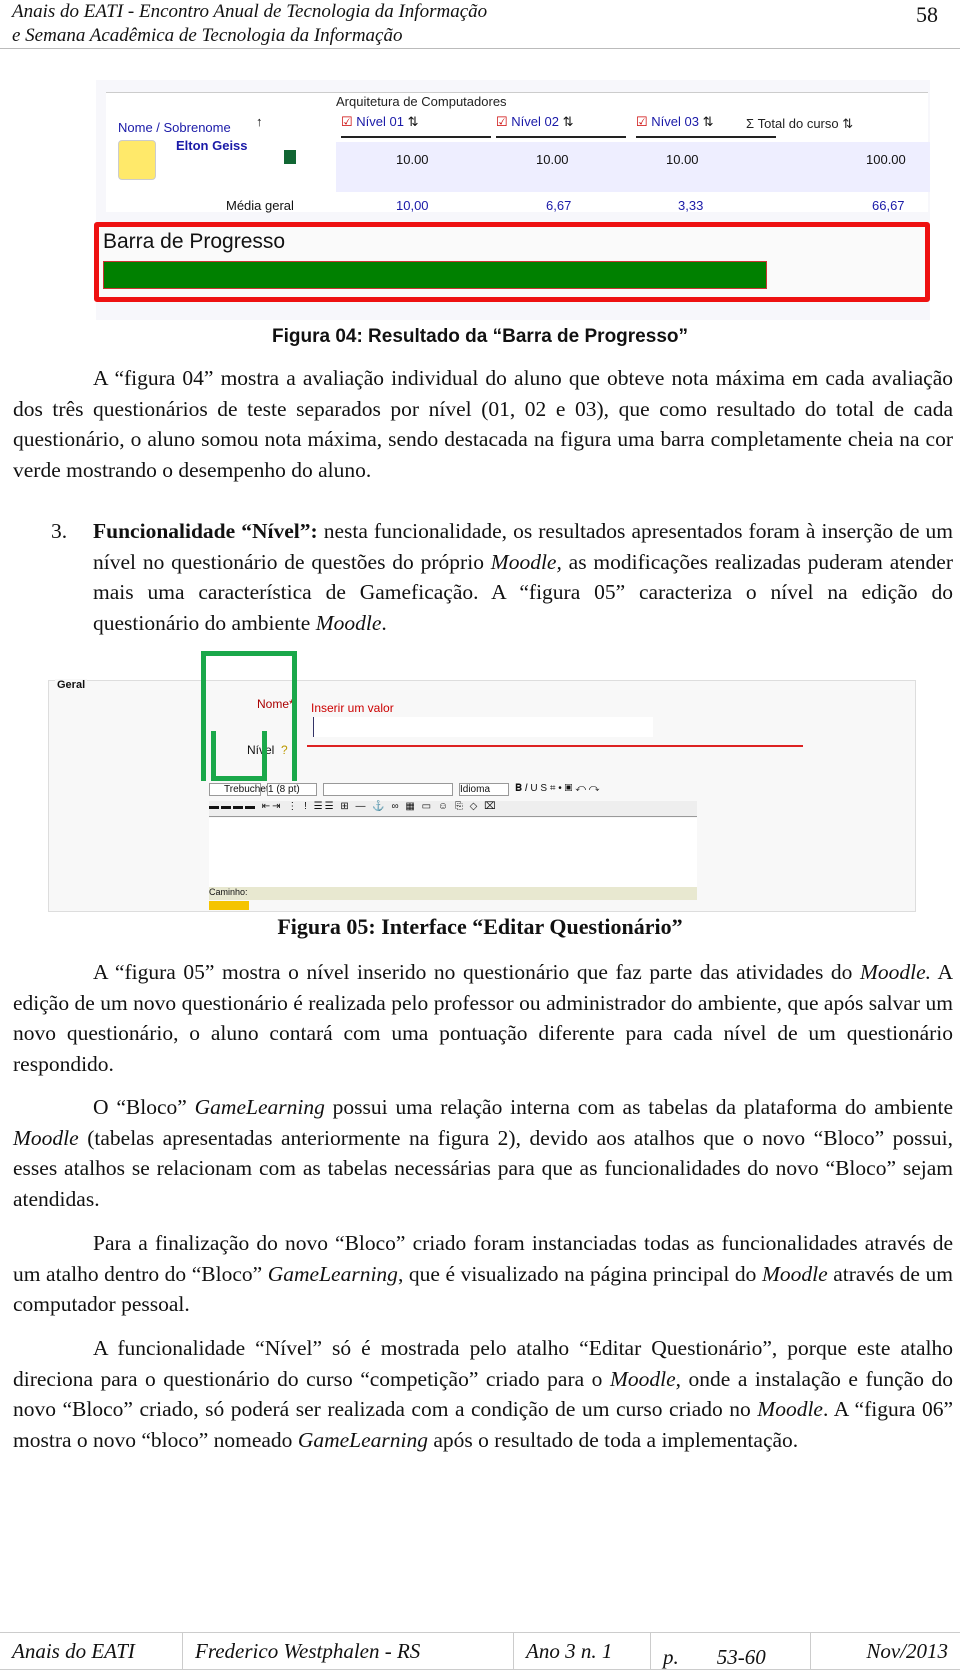  Describe the element at coordinates (886, 159) in the screenshot. I see `student-total: 100.00` at that location.